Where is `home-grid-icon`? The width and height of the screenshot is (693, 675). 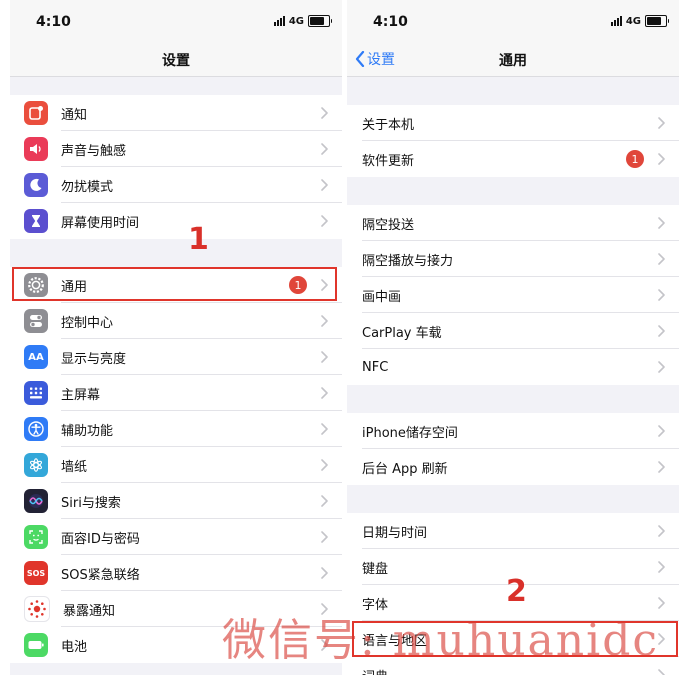
home-grid-icon is located at coordinates (36, 393).